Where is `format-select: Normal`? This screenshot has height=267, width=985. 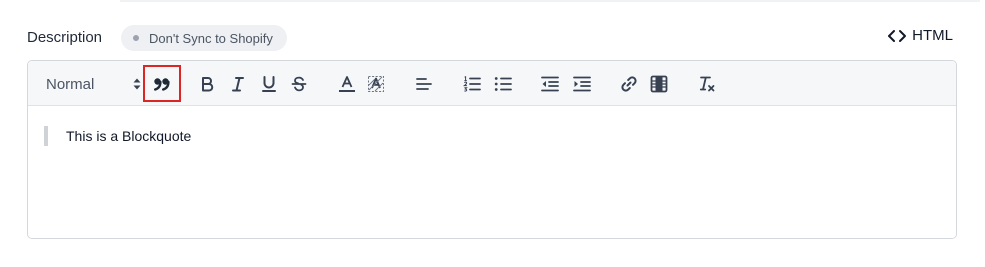 format-select: Normal is located at coordinates (94, 84).